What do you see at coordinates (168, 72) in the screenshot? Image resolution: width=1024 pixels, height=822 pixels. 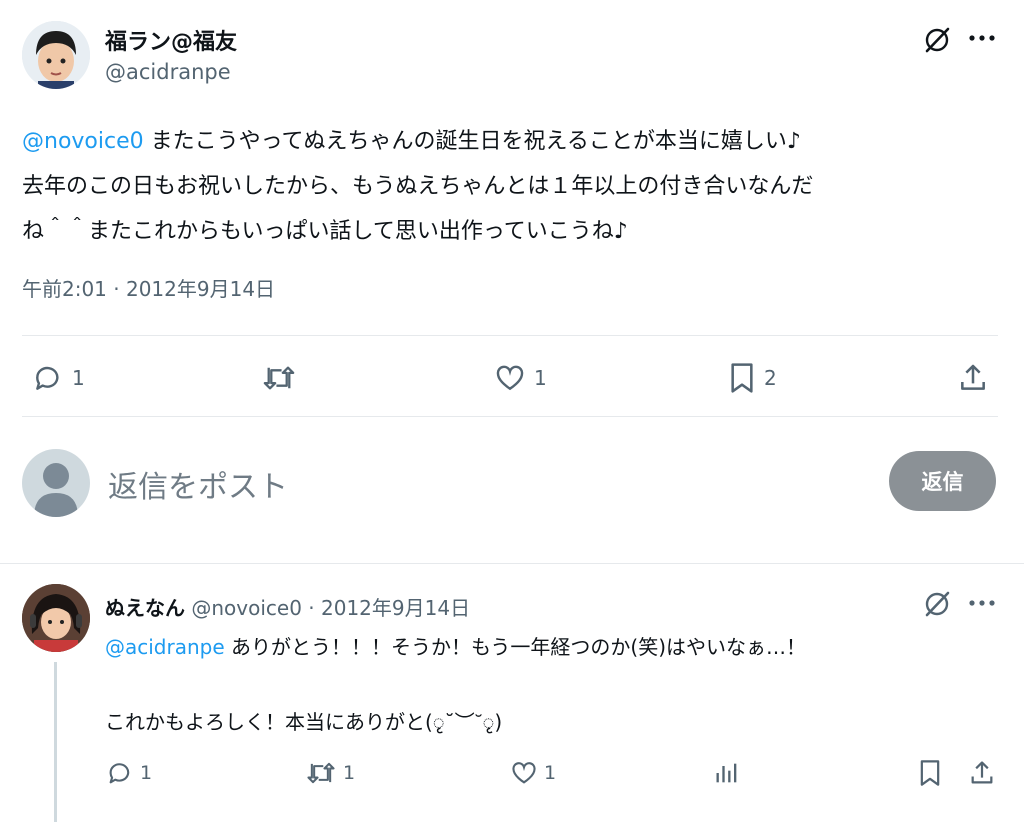 I see `author-handle: @acidranpe` at bounding box center [168, 72].